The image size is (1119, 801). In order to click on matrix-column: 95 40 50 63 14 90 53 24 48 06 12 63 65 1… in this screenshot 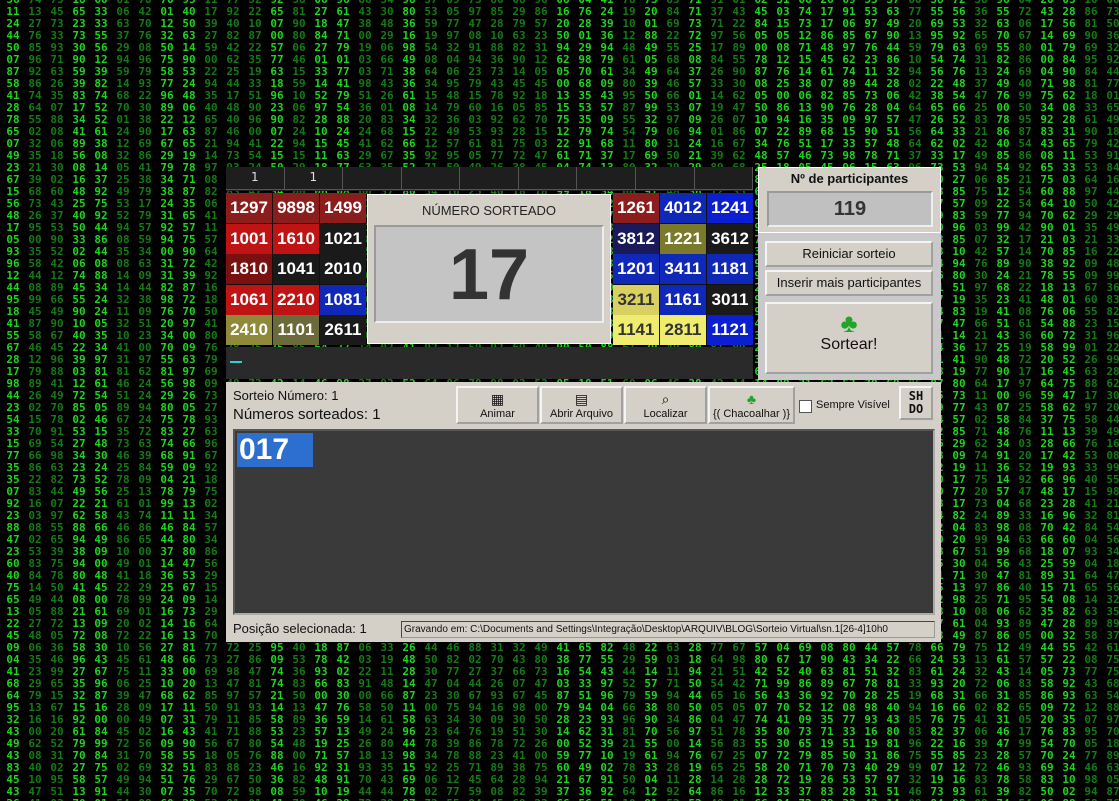, I will do `click(189, 400)`.